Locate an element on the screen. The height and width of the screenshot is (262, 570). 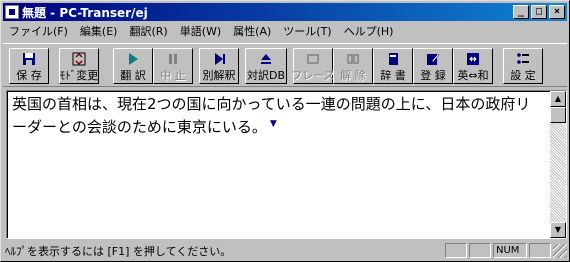
menu-tools: ツール(T) is located at coordinates (307, 31).